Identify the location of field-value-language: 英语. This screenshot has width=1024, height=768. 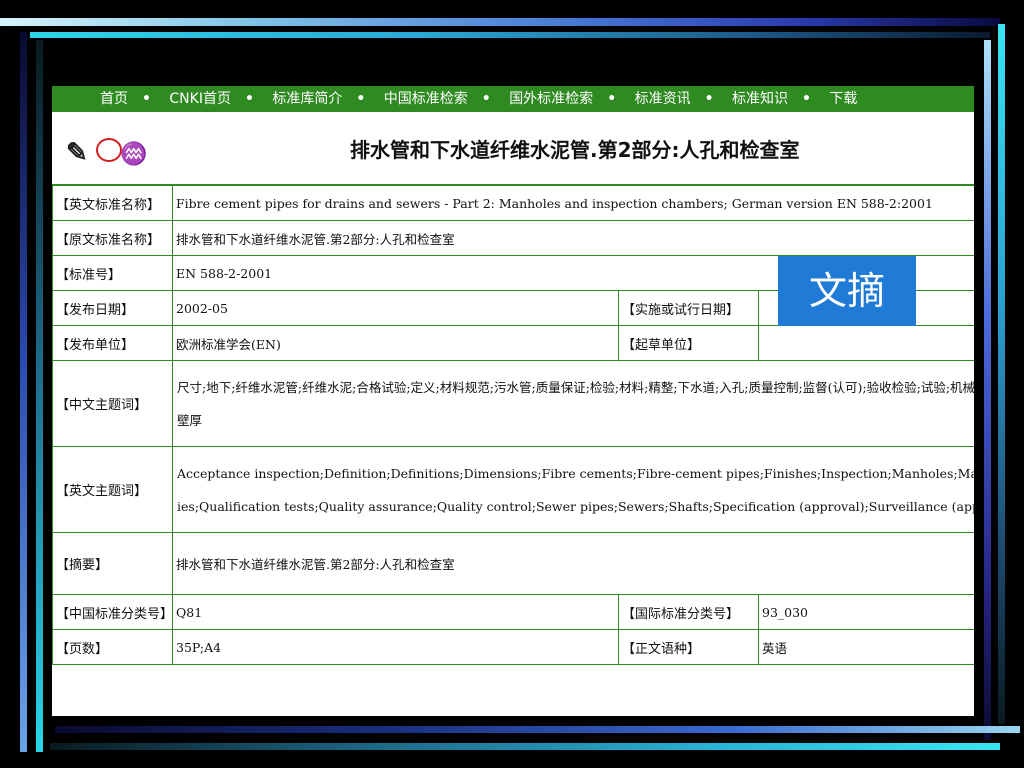
(866, 647).